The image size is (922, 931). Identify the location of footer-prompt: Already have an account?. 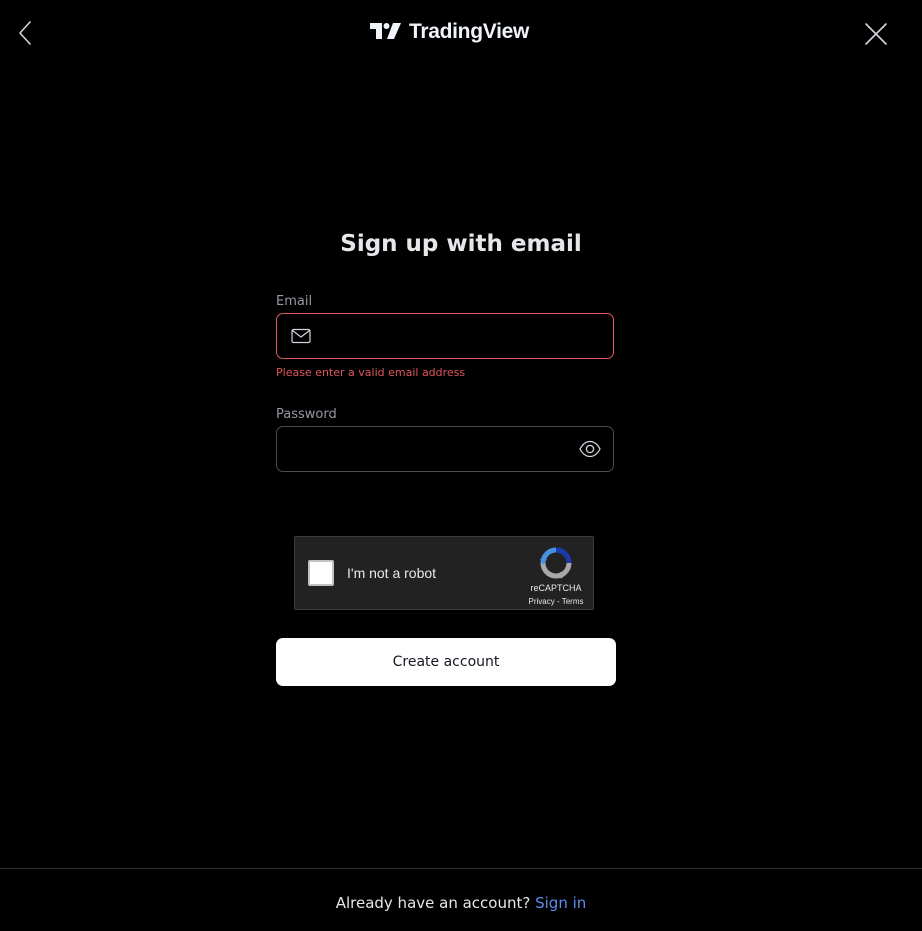
(433, 903).